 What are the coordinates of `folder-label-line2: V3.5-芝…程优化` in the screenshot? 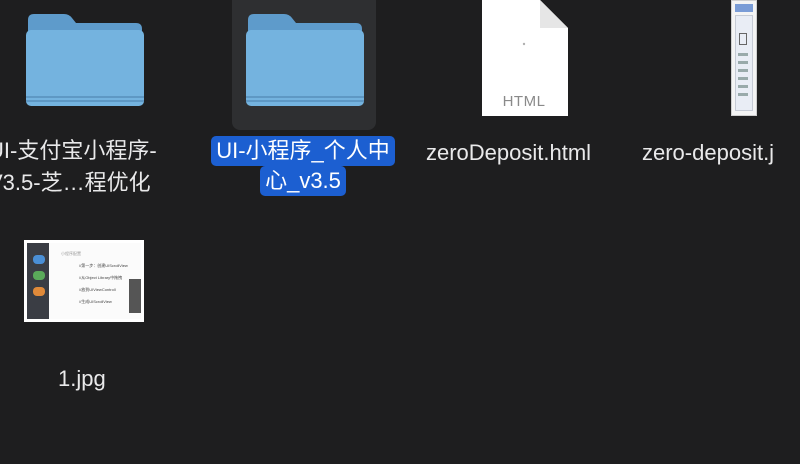 It's located at (75, 182).